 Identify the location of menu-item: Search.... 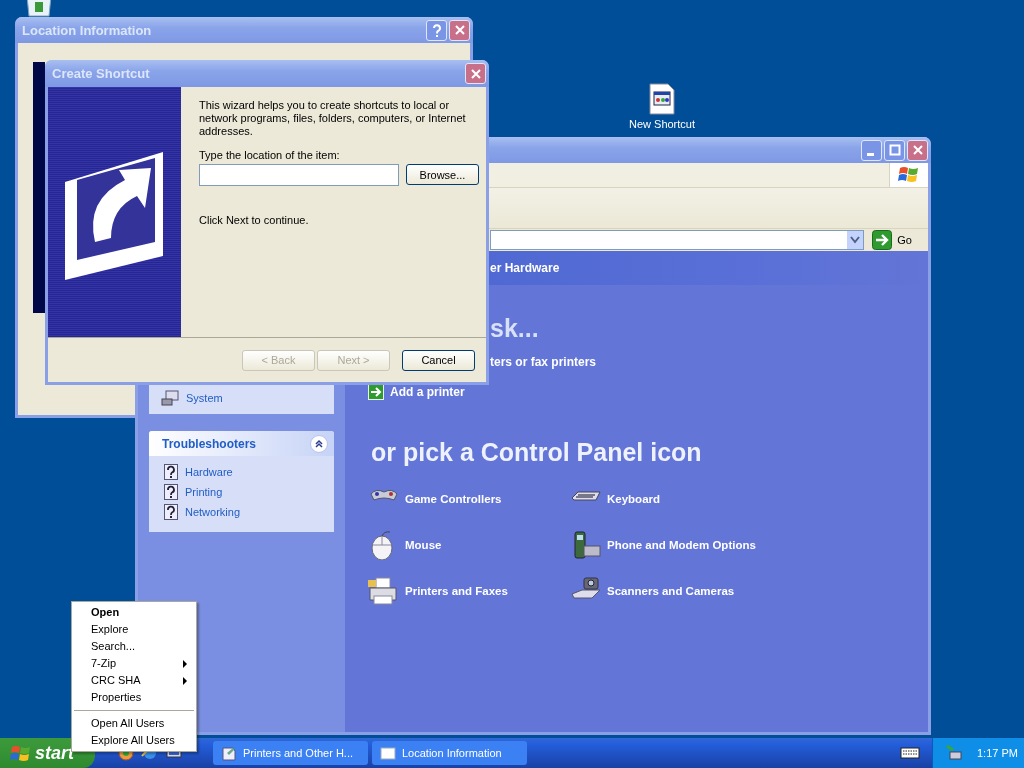
(134, 646).